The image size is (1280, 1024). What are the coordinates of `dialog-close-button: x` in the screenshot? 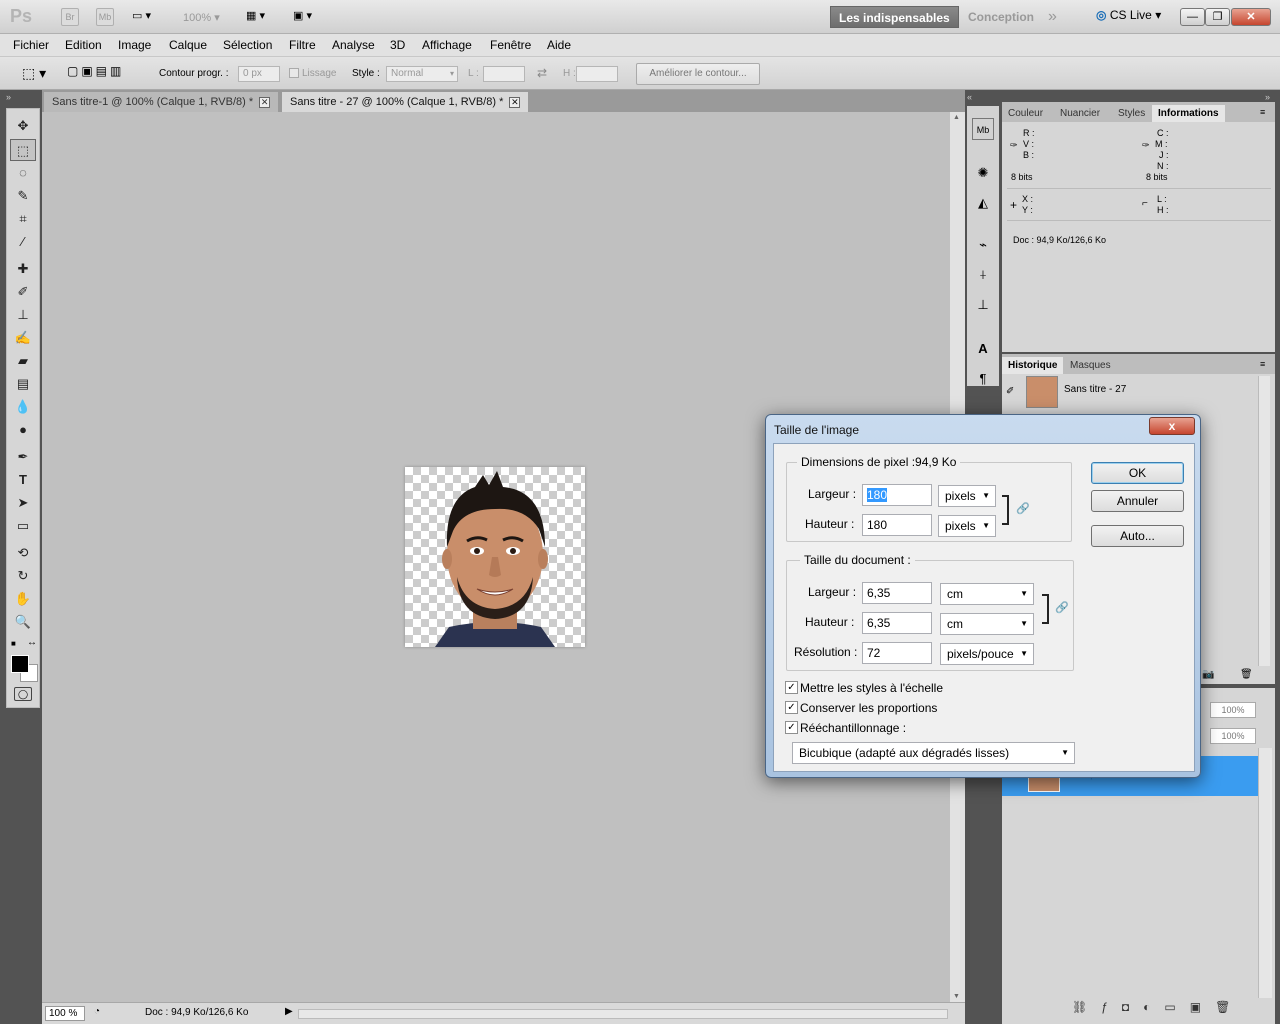 It's located at (1172, 426).